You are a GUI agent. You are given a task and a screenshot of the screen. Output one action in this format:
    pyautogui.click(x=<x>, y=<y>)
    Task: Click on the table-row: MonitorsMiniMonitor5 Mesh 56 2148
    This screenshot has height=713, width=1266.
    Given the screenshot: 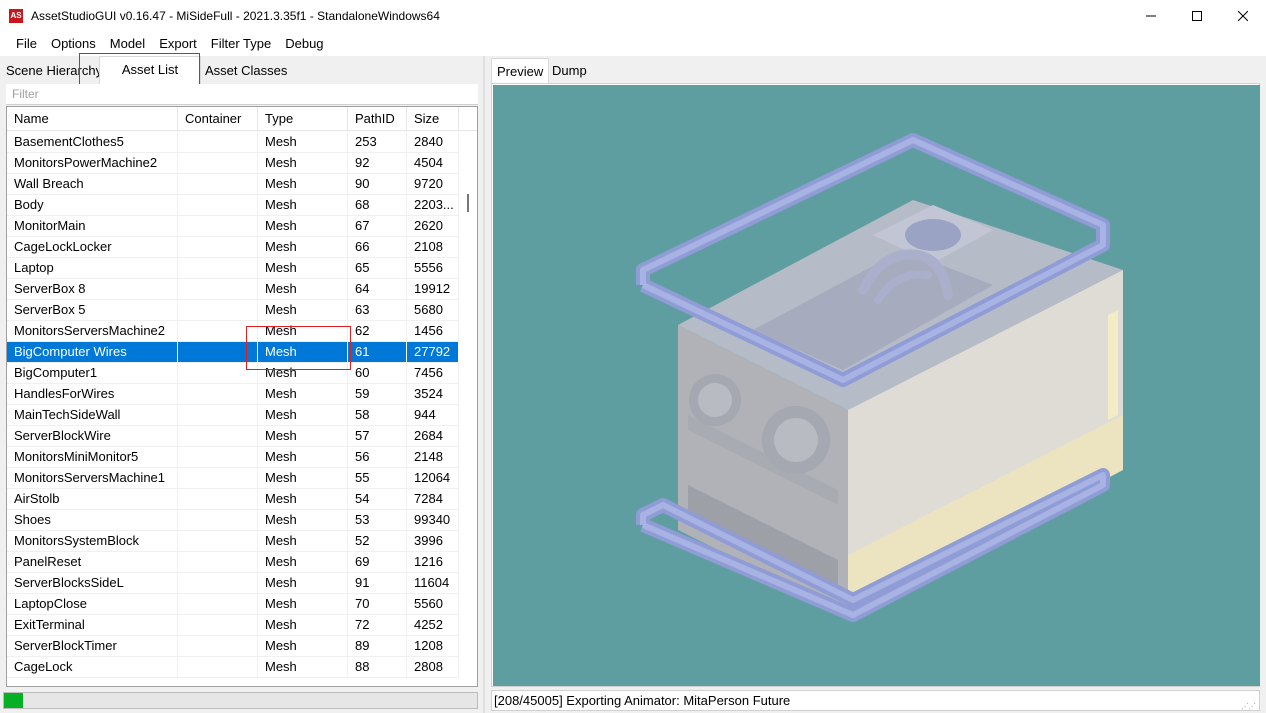 What is the action you would take?
    pyautogui.click(x=233, y=457)
    